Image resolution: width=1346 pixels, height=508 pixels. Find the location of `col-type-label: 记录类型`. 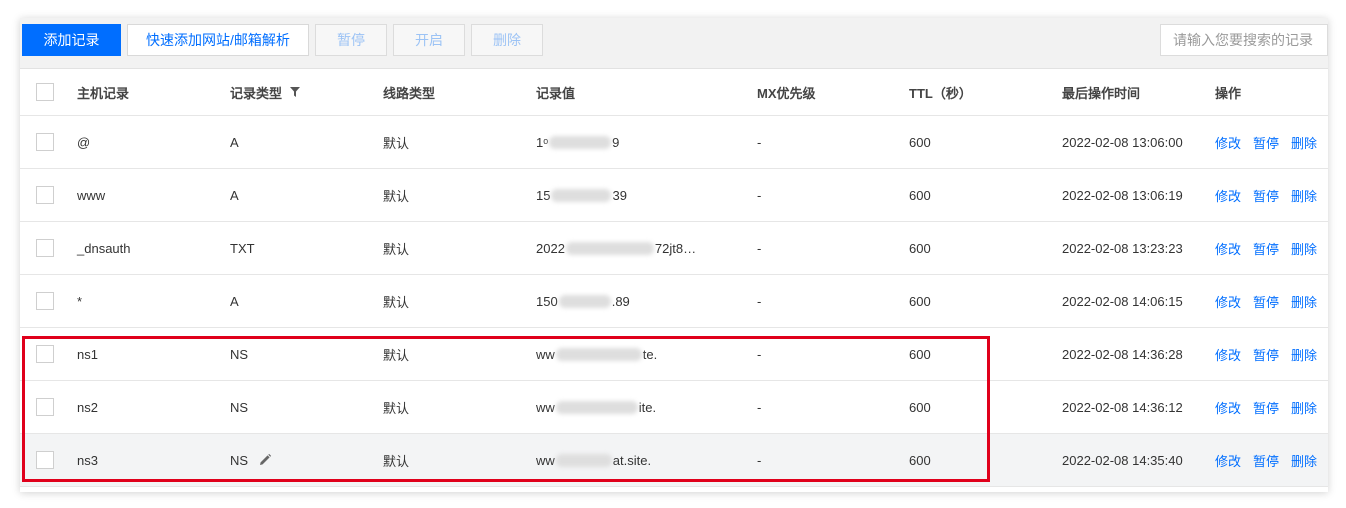

col-type-label: 记录类型 is located at coordinates (256, 93).